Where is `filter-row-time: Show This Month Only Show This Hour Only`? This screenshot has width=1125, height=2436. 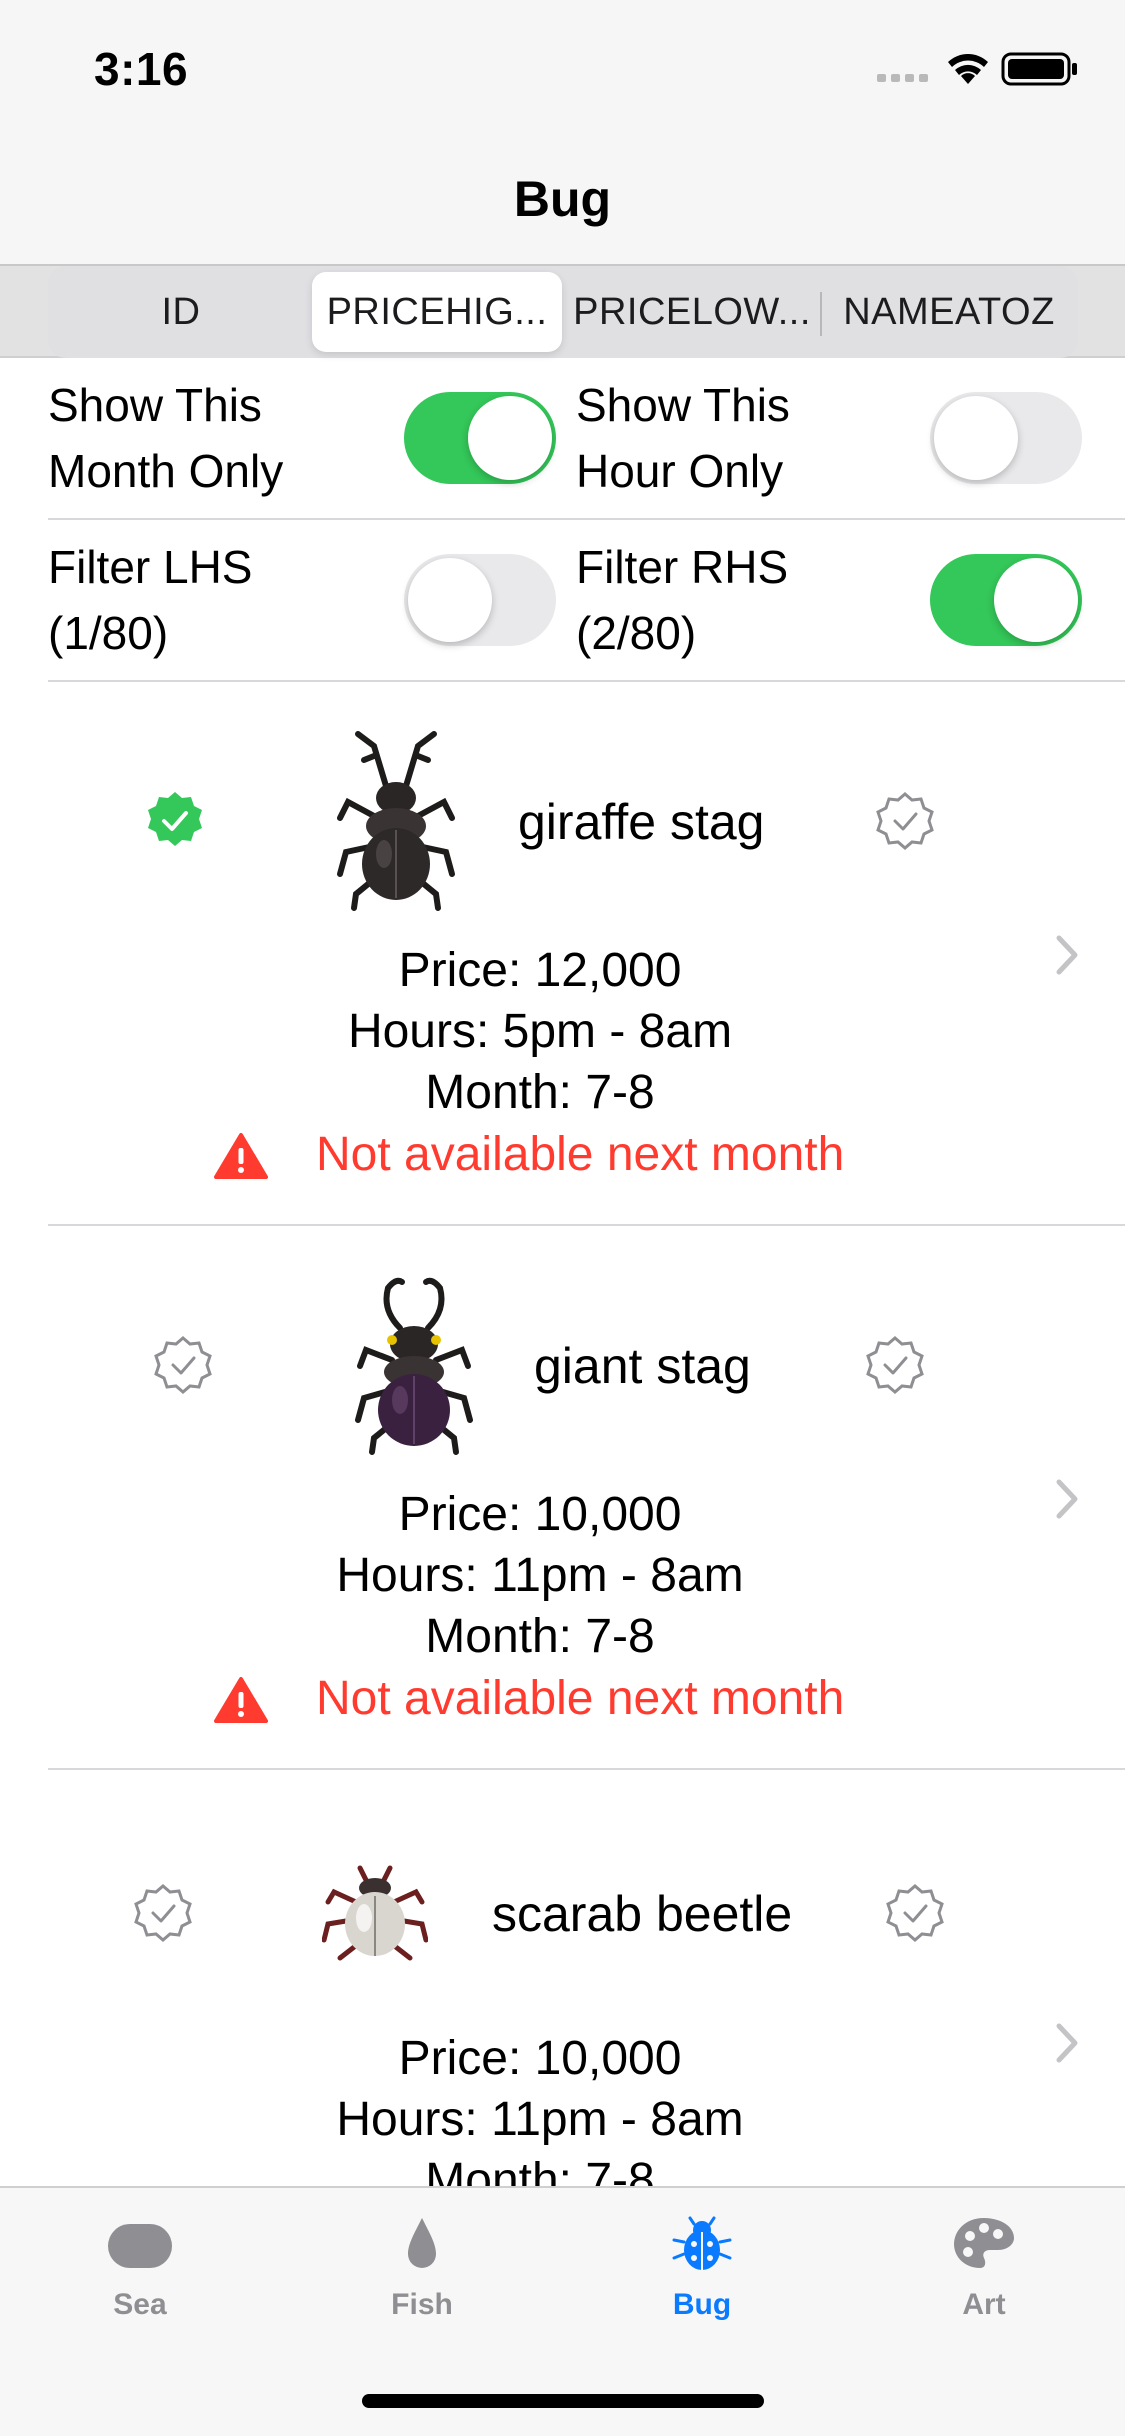 filter-row-time: Show This Month Only Show This Hour Only is located at coordinates (562, 439).